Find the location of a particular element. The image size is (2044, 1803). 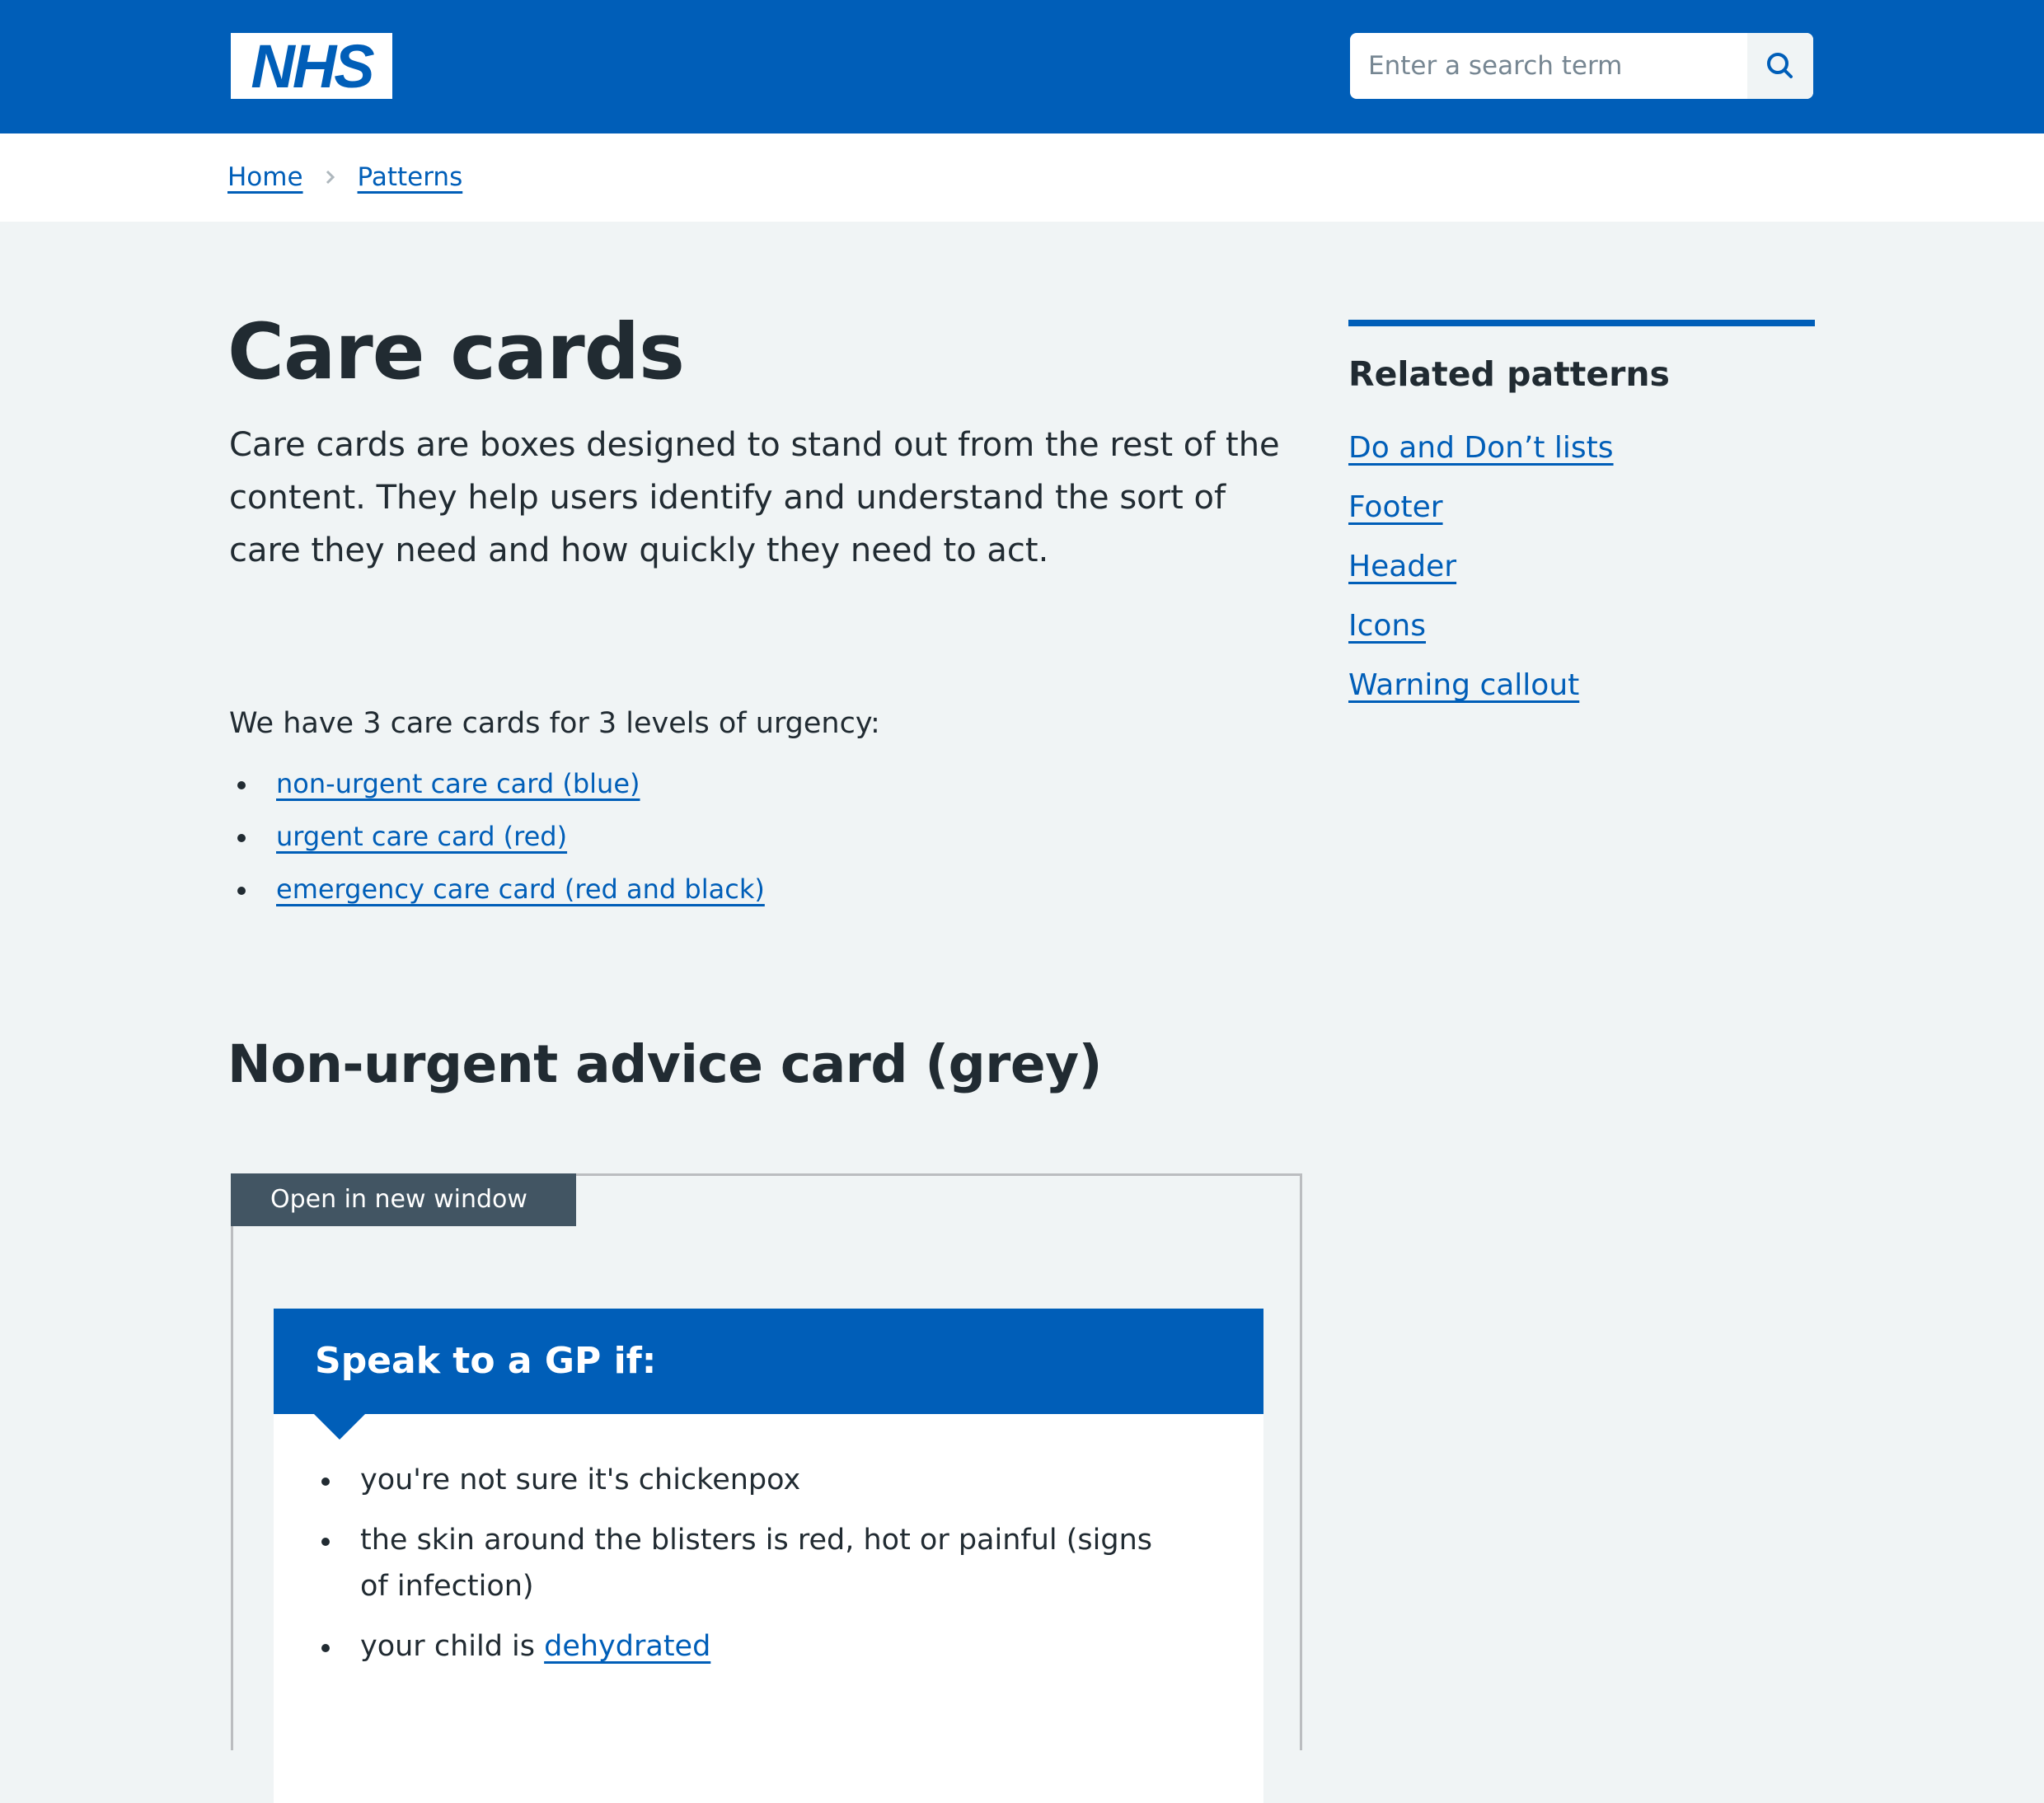

sidebar-link-do-and-dont-lists: Do and Don’t lists is located at coordinates (1481, 448).